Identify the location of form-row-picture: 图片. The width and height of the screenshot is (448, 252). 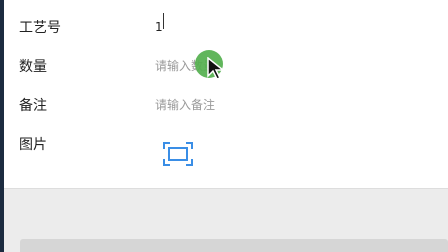
(226, 145).